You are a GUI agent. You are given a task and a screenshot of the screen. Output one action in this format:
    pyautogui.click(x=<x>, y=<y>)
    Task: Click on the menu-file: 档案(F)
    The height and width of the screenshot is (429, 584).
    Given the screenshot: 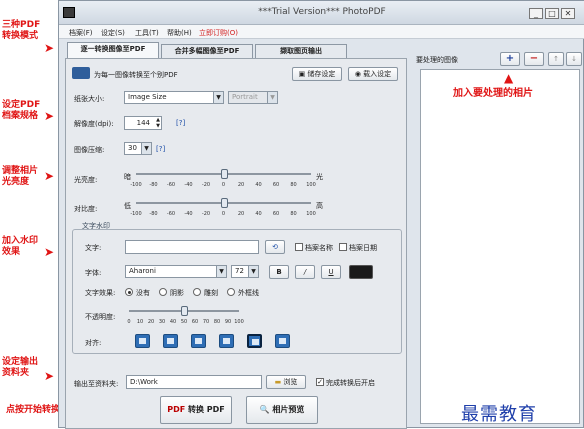 What is the action you would take?
    pyautogui.click(x=81, y=33)
    